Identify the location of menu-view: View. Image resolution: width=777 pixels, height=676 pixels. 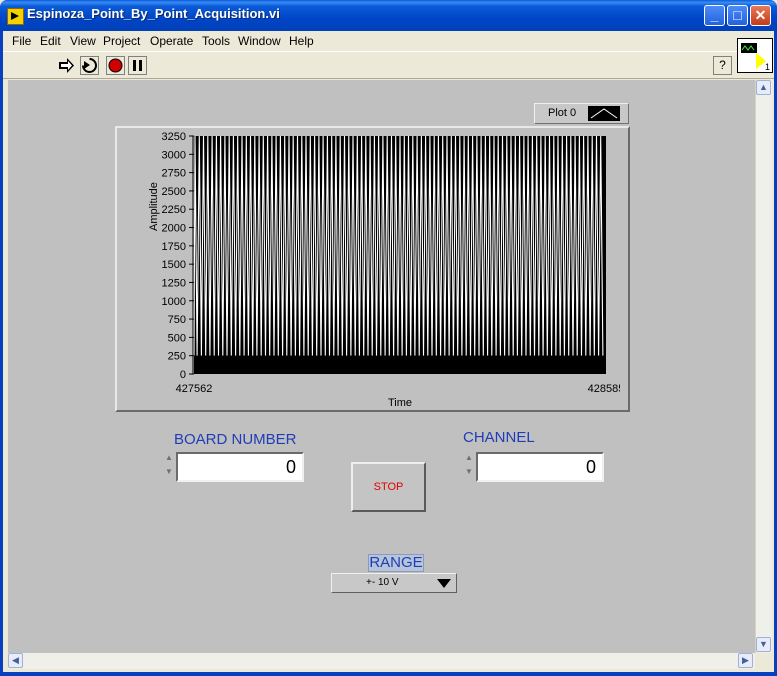
(83, 41).